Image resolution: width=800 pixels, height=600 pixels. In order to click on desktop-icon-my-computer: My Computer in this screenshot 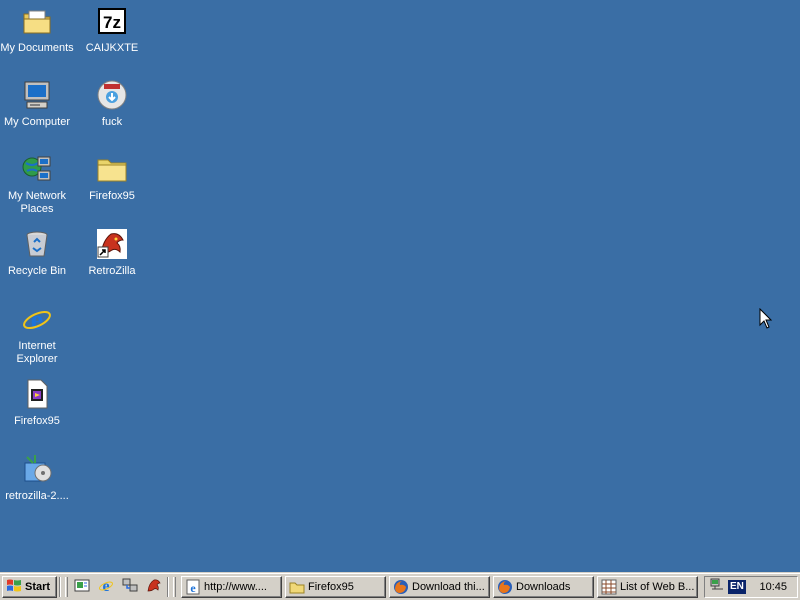, I will do `click(37, 103)`.